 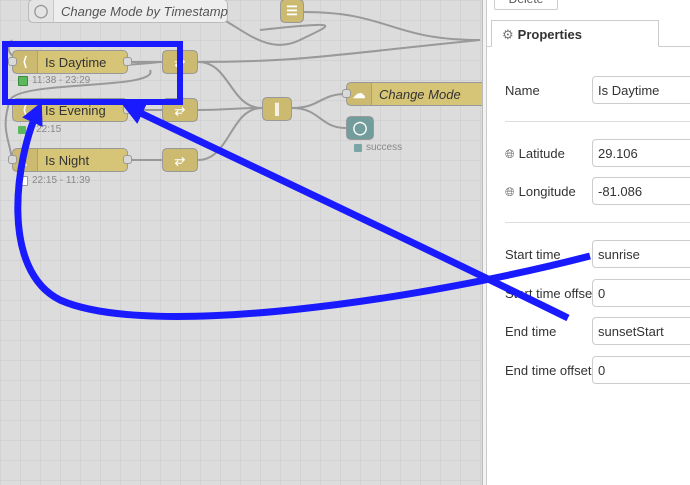 I want to click on join-node: ∥, so click(x=277, y=109).